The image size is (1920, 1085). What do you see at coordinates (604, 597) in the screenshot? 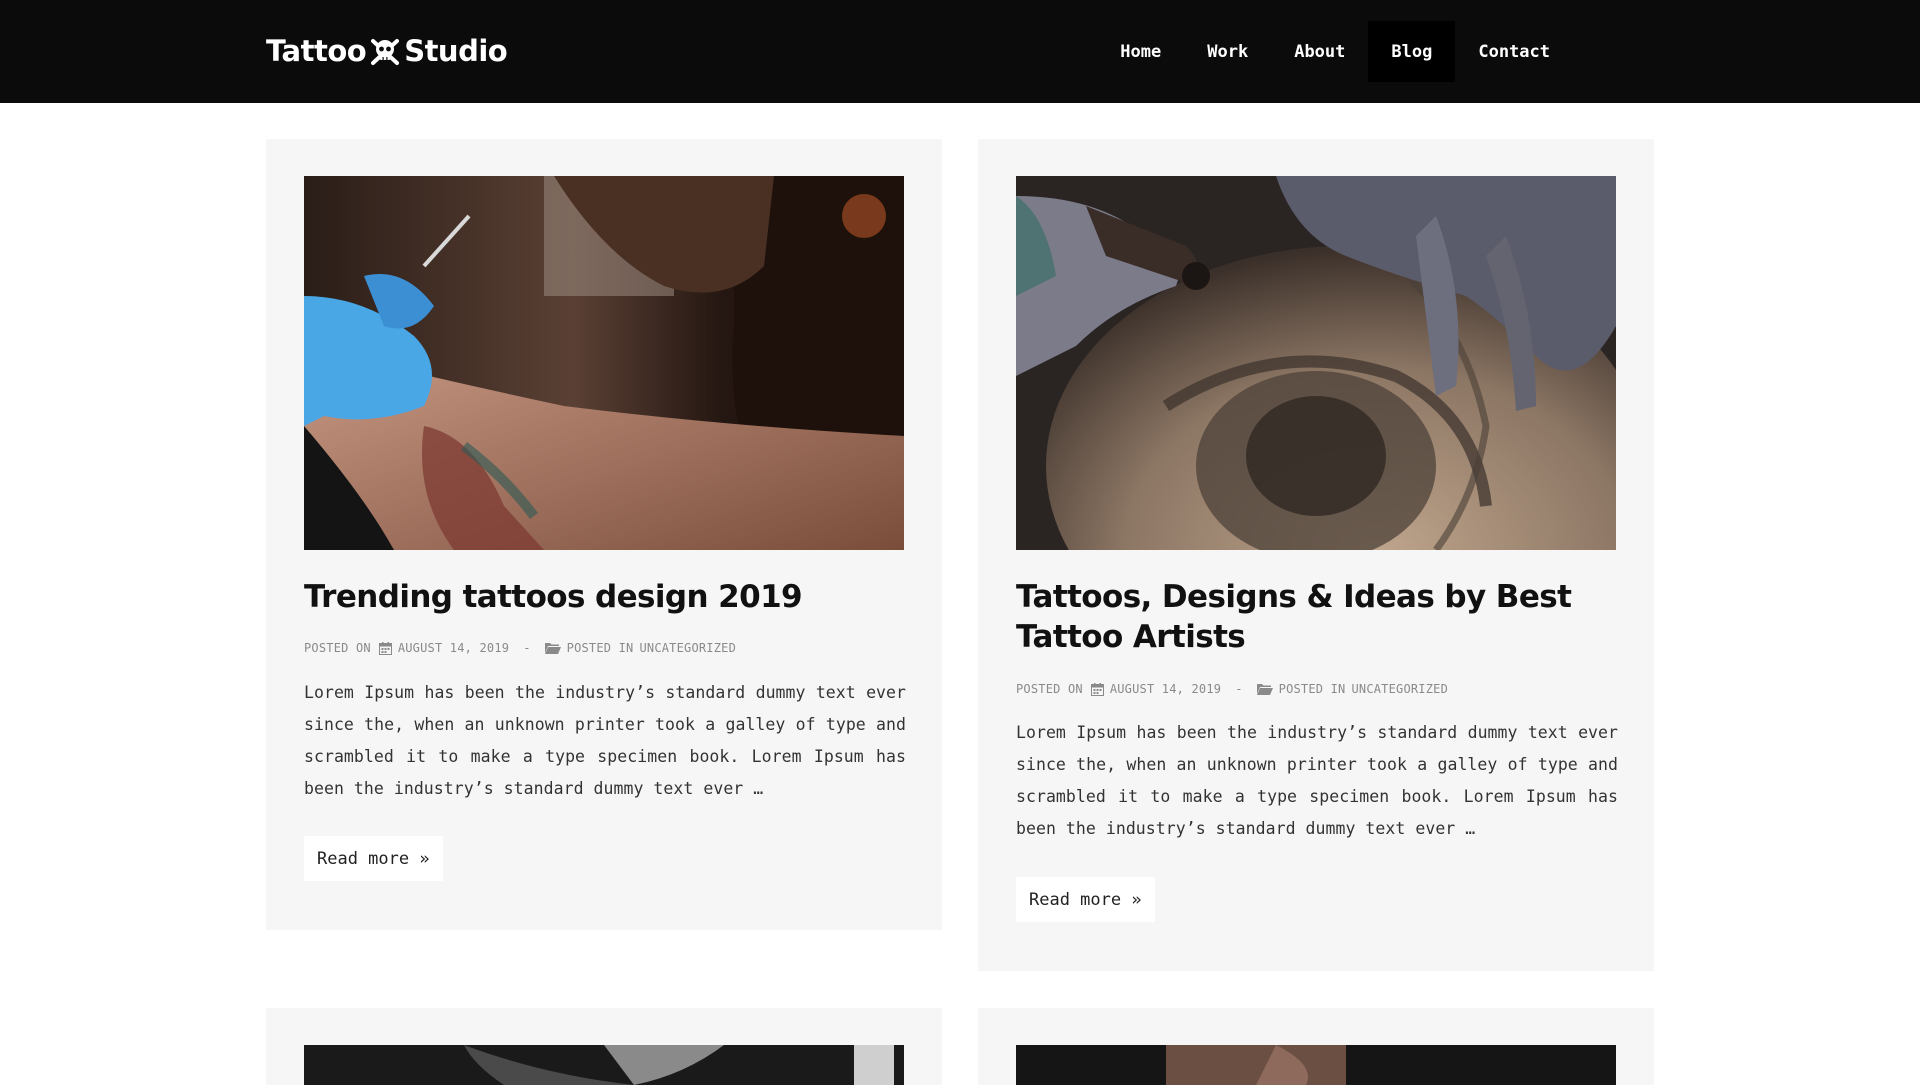
I see `post-title: Trending tattoos design 2019` at bounding box center [604, 597].